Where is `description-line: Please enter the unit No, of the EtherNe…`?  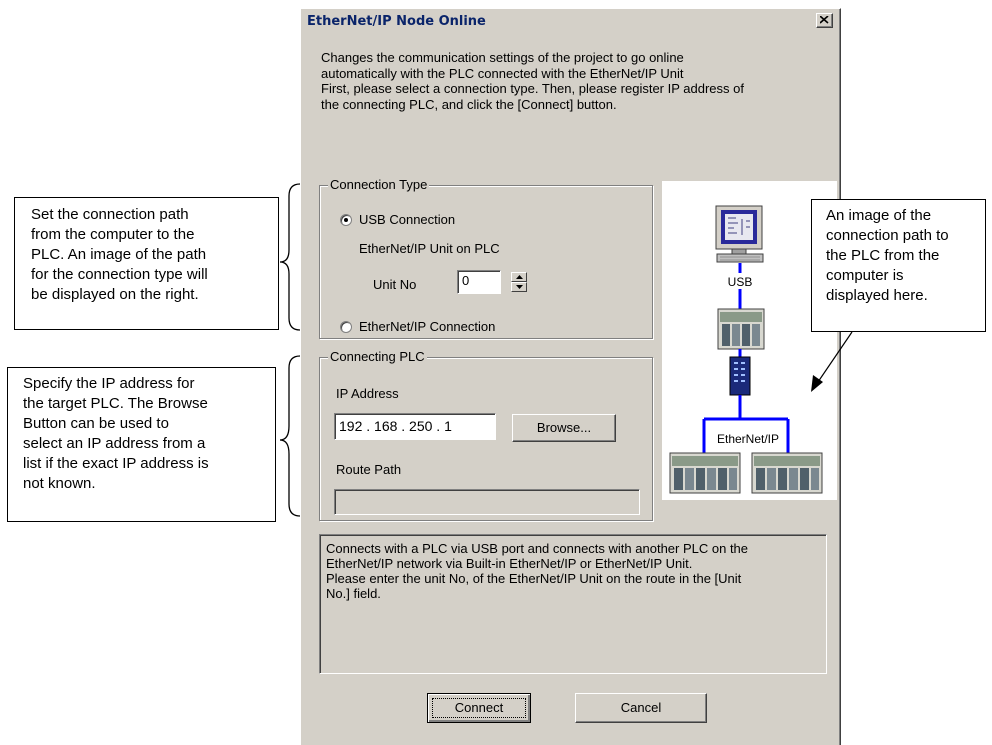 description-line: Please enter the unit No, of the EtherNe… is located at coordinates (534, 578).